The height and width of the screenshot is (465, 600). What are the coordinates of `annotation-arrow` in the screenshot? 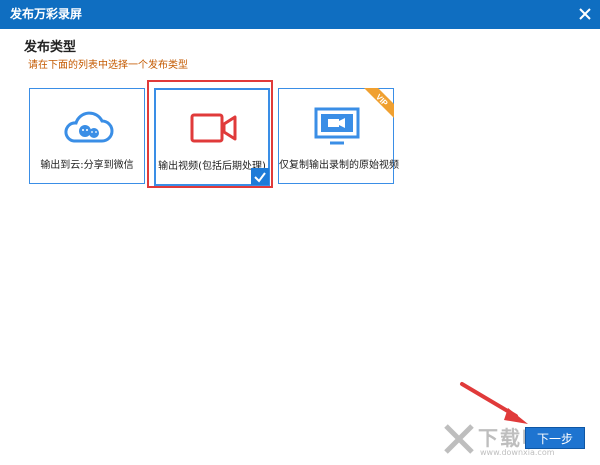 It's located at (494, 403).